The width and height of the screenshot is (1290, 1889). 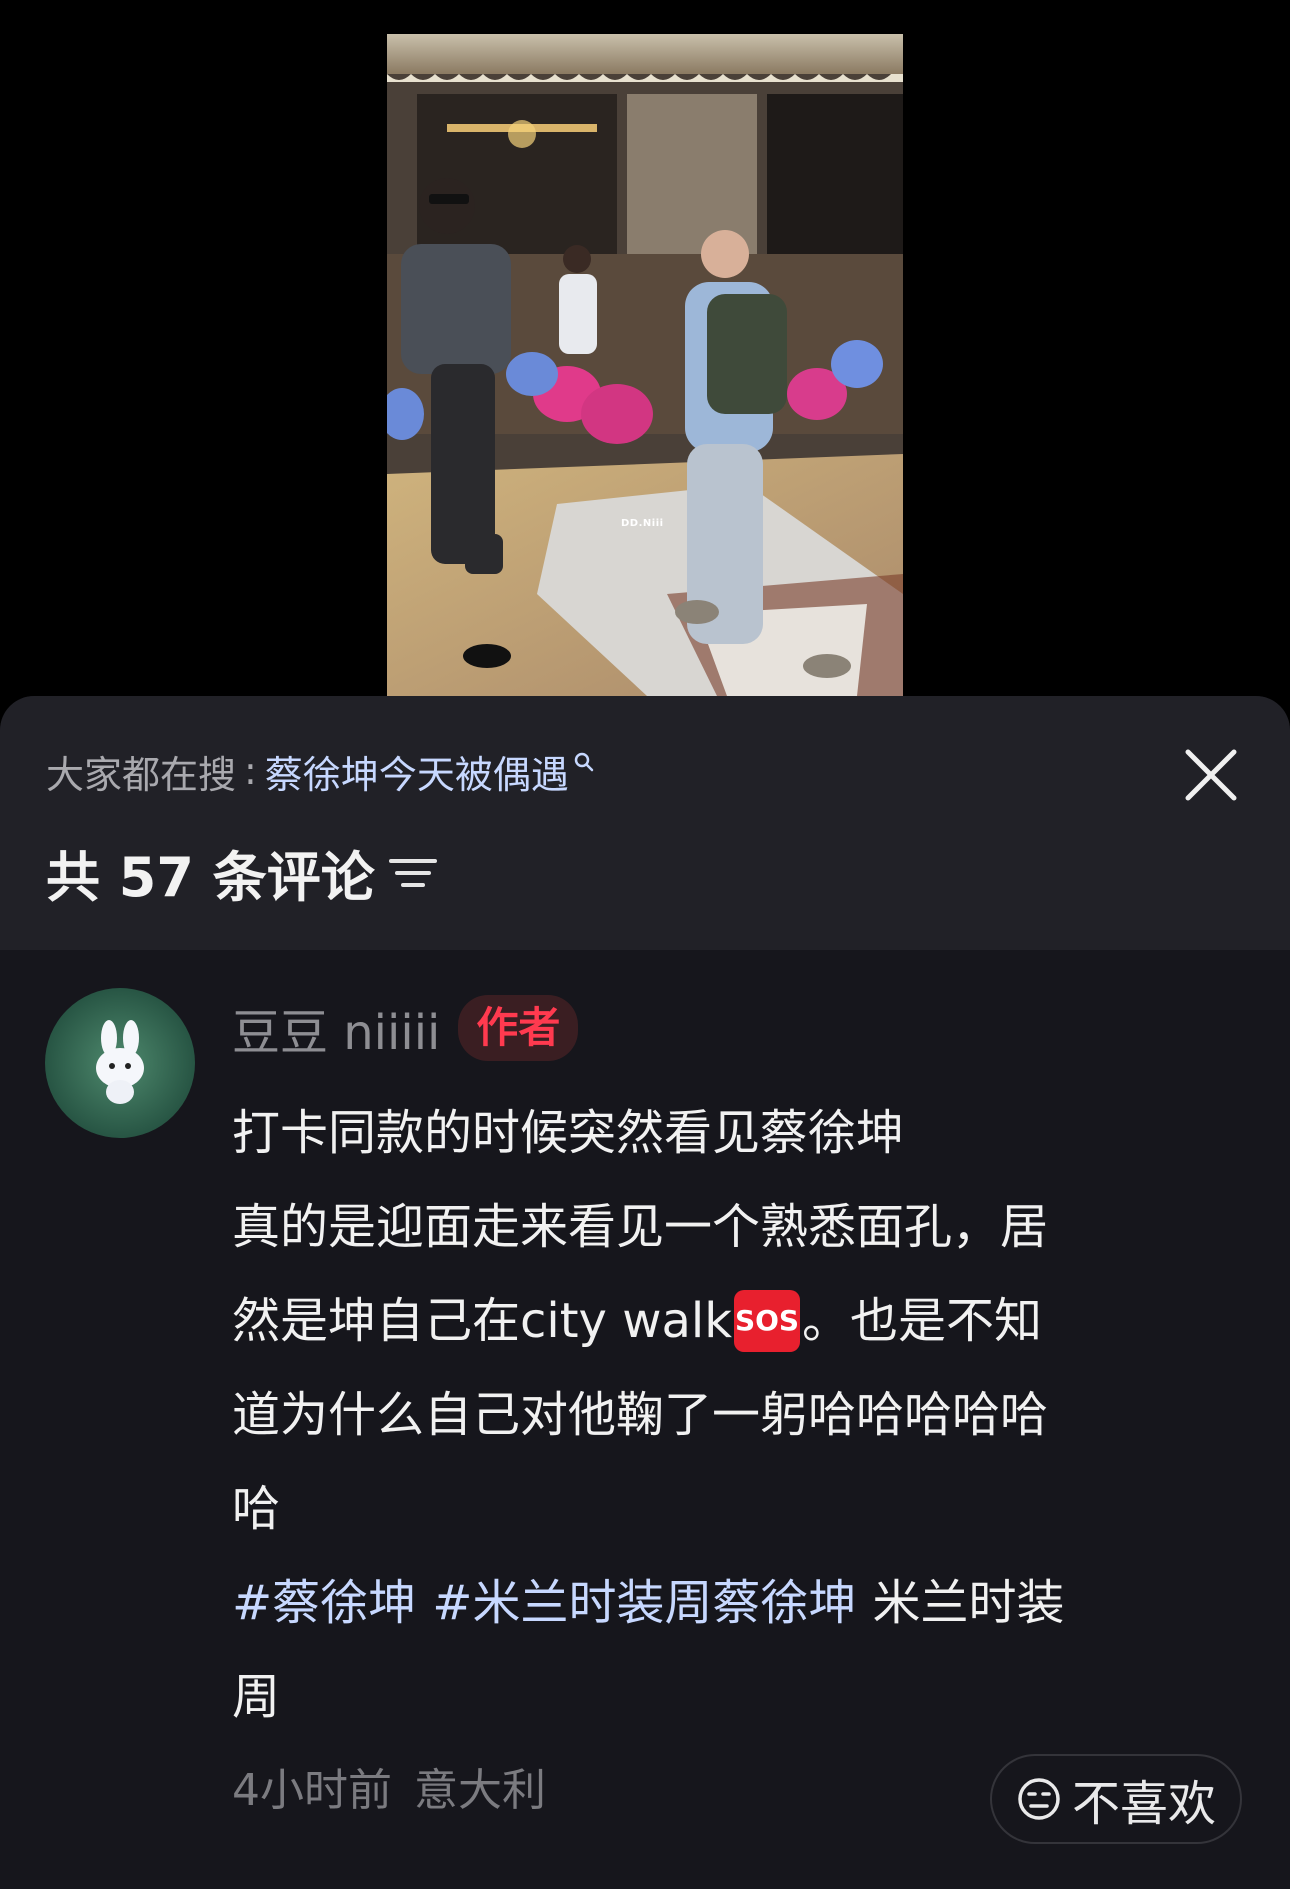 What do you see at coordinates (480, 1790) in the screenshot?
I see `comment-location: 意大利` at bounding box center [480, 1790].